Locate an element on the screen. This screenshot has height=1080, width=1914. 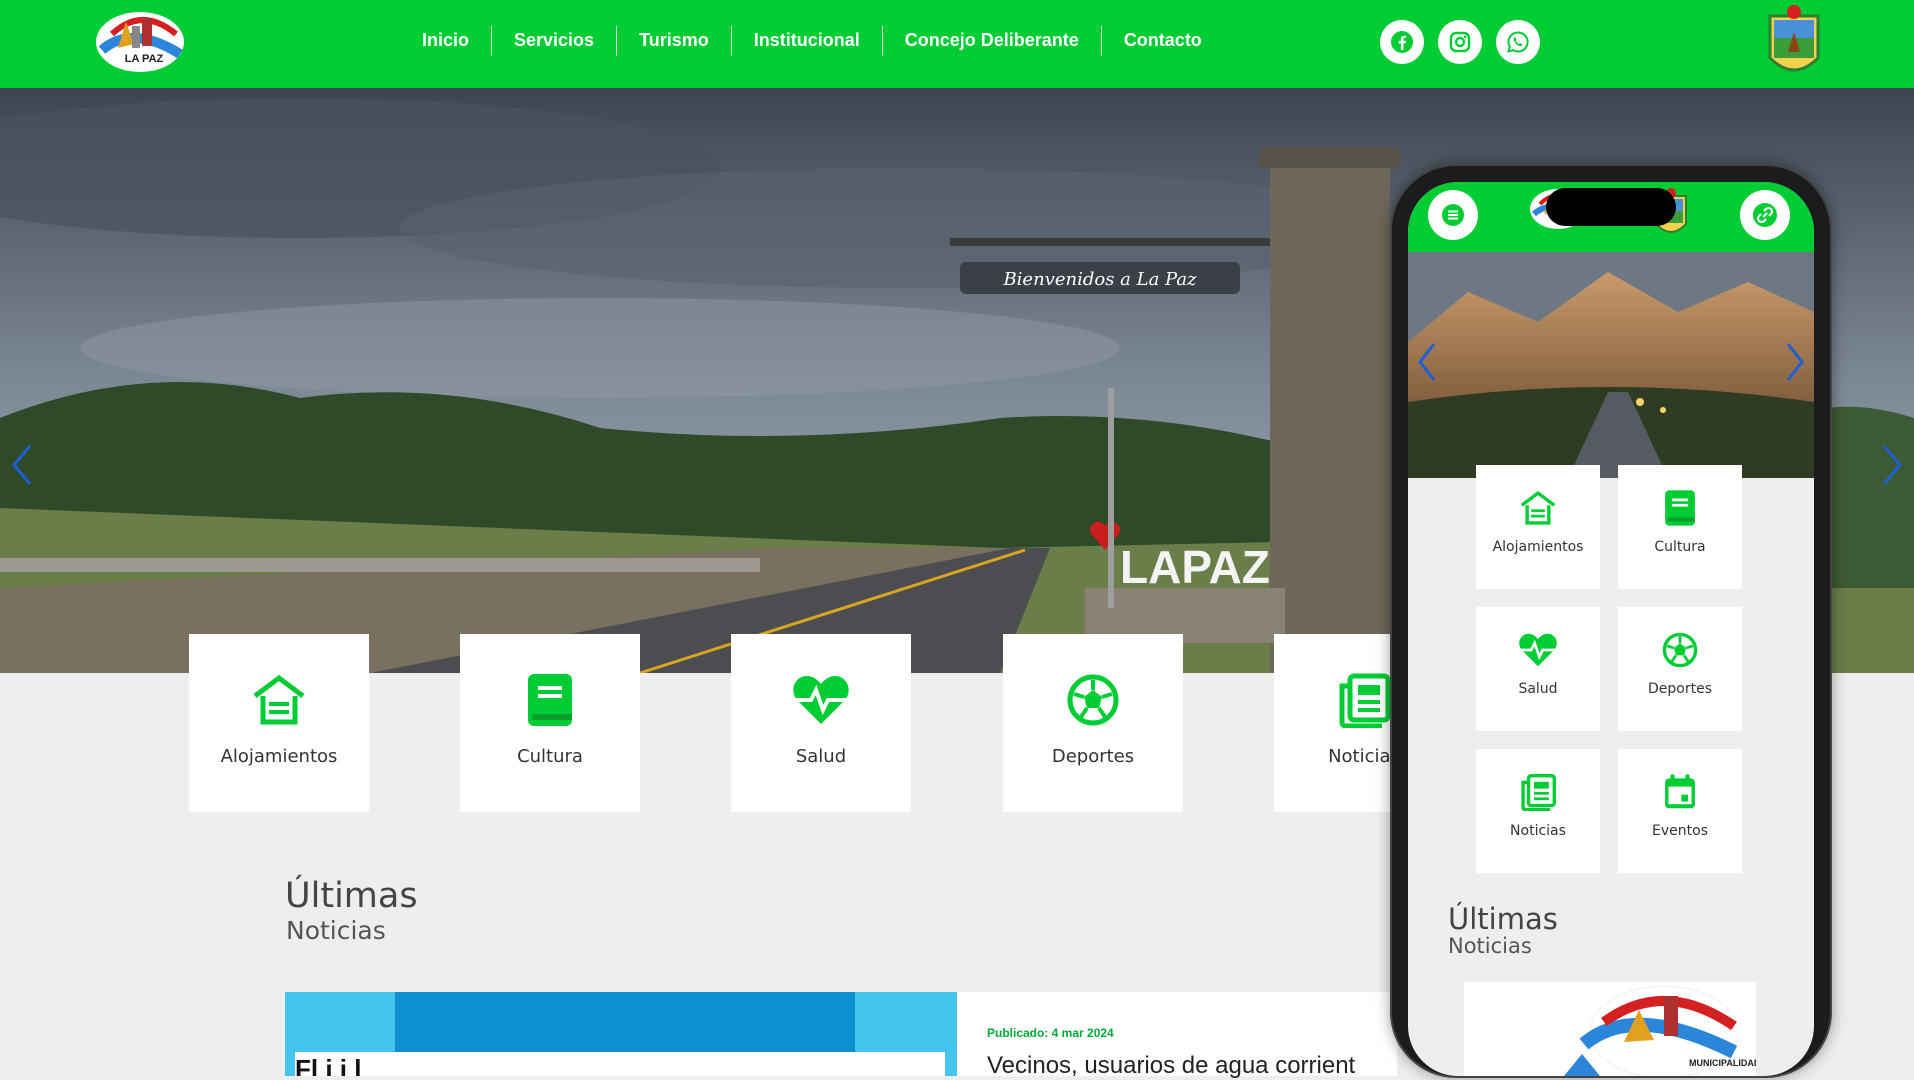
category-label: Salud is located at coordinates (821, 756).